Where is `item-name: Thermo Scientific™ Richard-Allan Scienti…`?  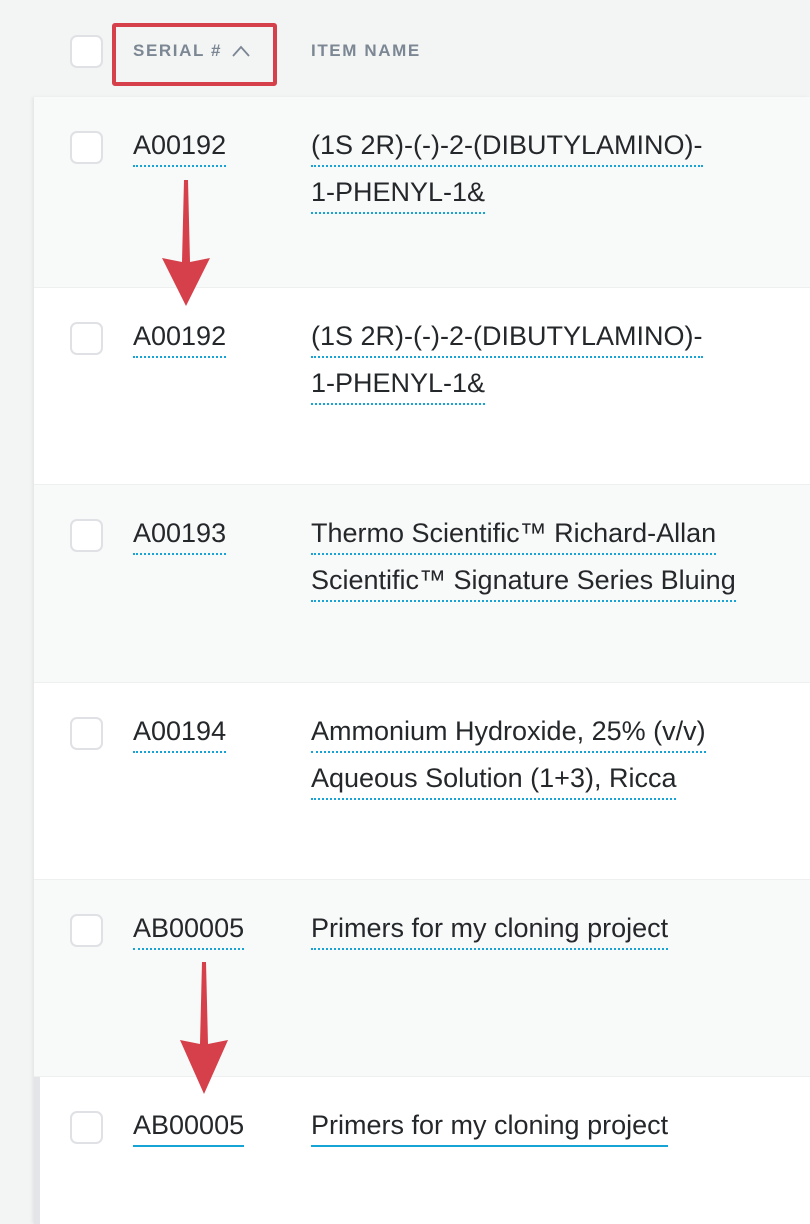
item-name: Thermo Scientific™ Richard-Allan Scienti… is located at coordinates (551, 562).